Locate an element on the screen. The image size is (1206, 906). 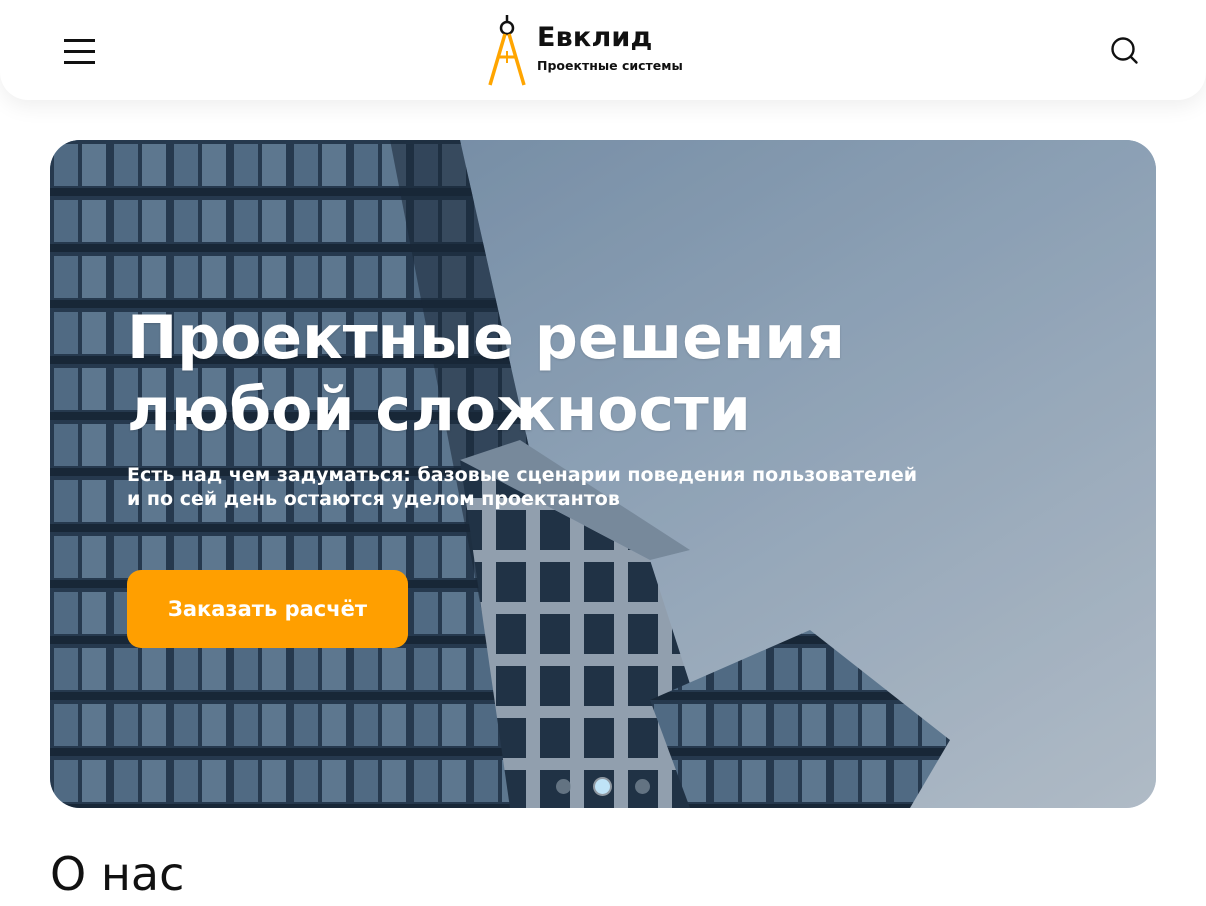
logo: Евклид Проектные системы is located at coordinates (600, 51).